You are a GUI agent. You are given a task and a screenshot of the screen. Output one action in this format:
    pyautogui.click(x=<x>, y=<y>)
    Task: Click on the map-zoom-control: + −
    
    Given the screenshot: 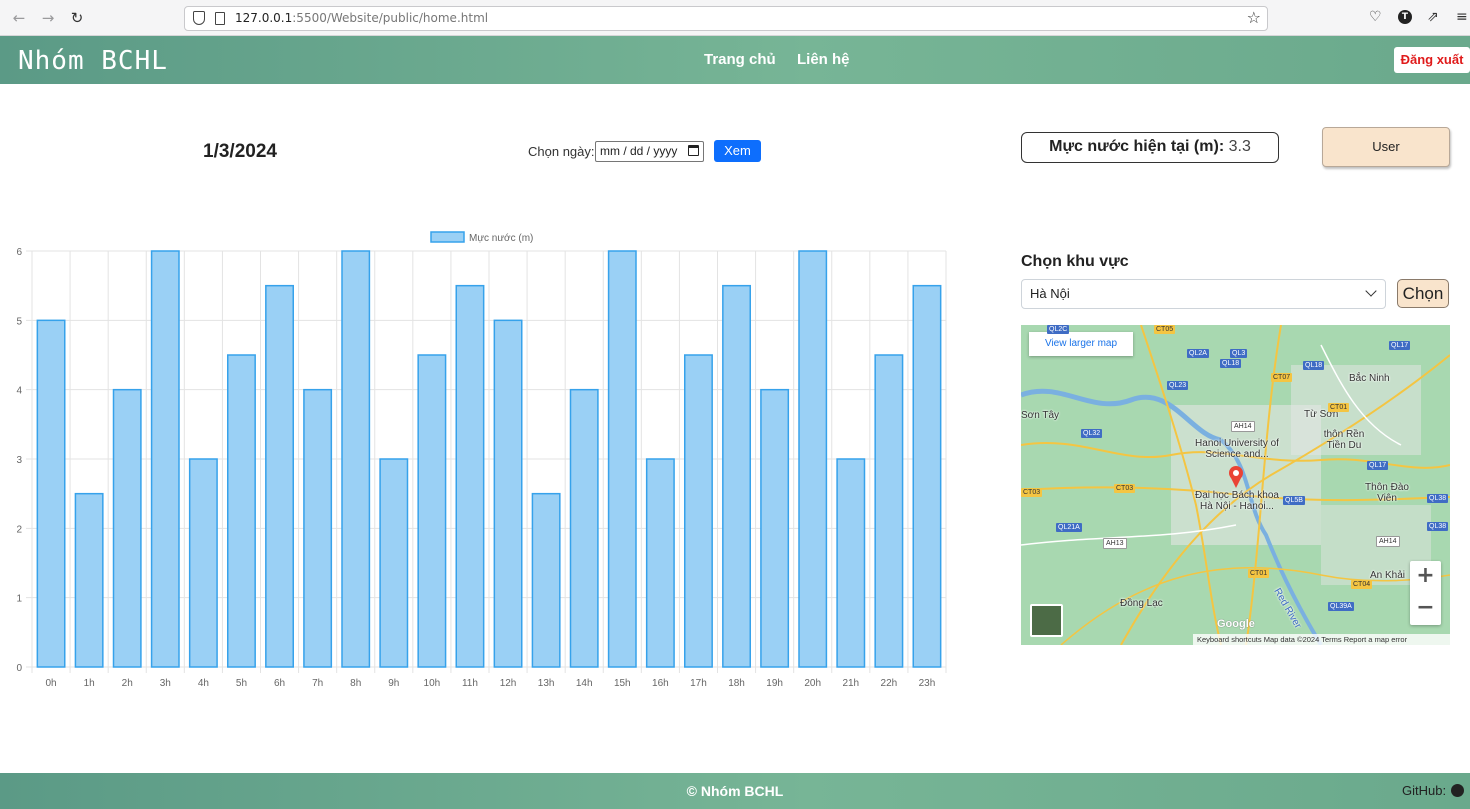 What is the action you would take?
    pyautogui.click(x=1425, y=593)
    